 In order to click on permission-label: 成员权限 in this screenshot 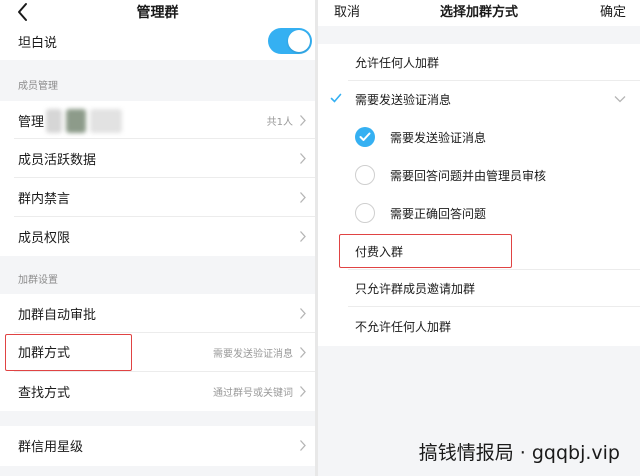, I will do `click(44, 238)`.